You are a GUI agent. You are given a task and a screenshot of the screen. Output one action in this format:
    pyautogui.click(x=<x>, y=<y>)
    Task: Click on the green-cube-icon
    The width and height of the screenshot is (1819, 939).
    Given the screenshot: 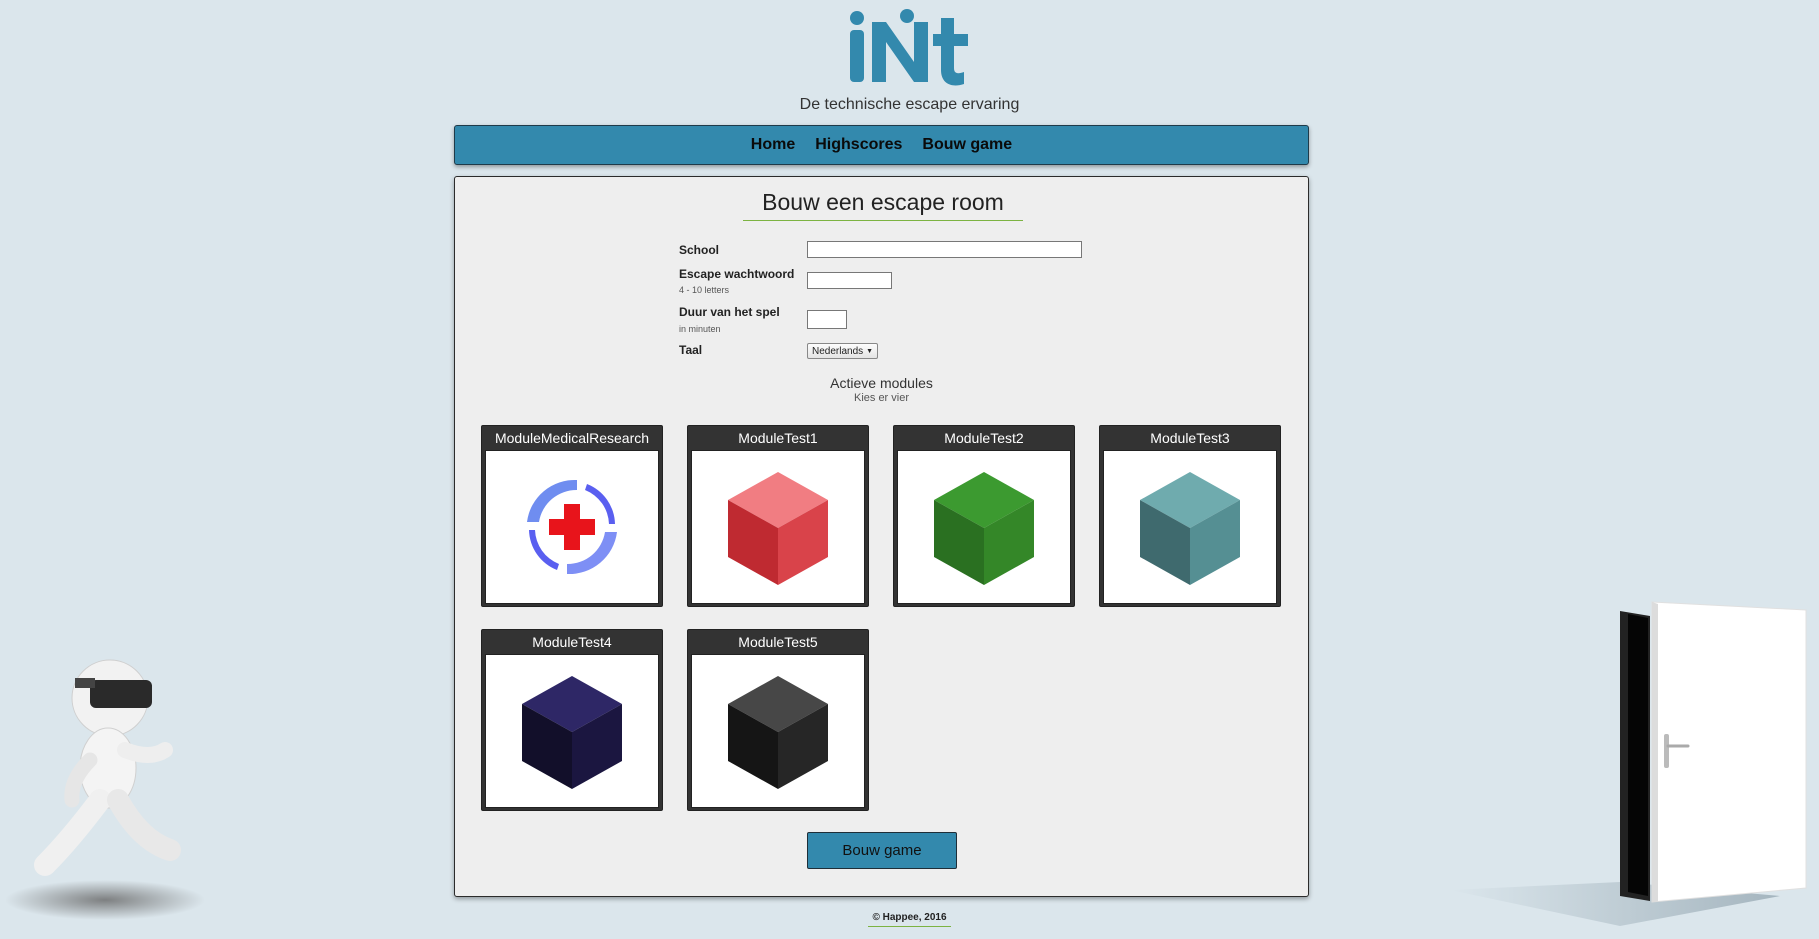 What is the action you would take?
    pyautogui.click(x=984, y=528)
    